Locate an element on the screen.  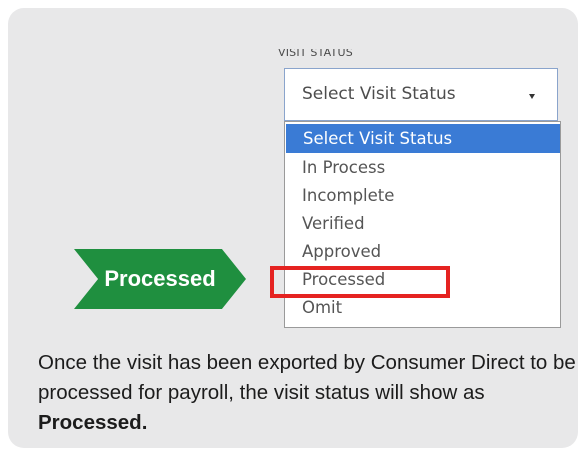
visit-status-select: Select Visit Status is located at coordinates (421, 94).